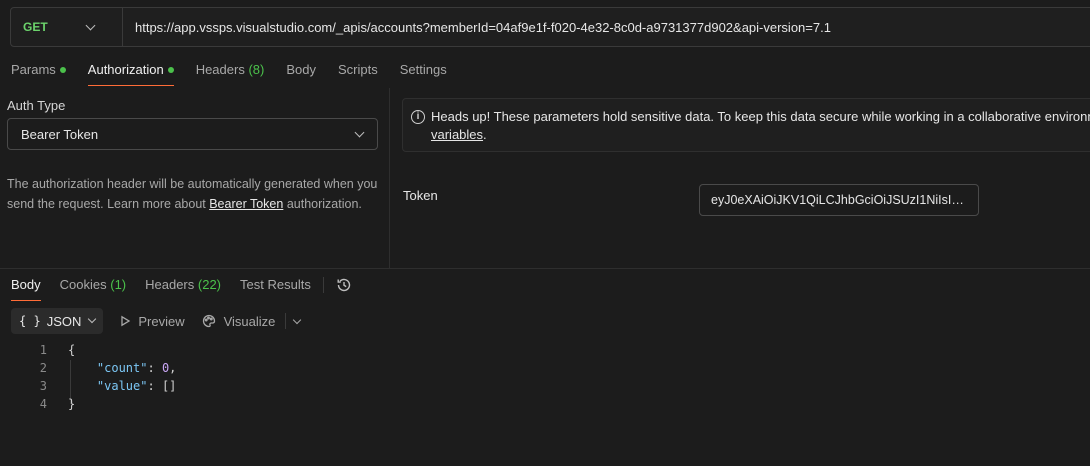 The width and height of the screenshot is (1090, 466). What do you see at coordinates (545, 368) in the screenshot?
I see `code-line: 2 "count": 0,` at bounding box center [545, 368].